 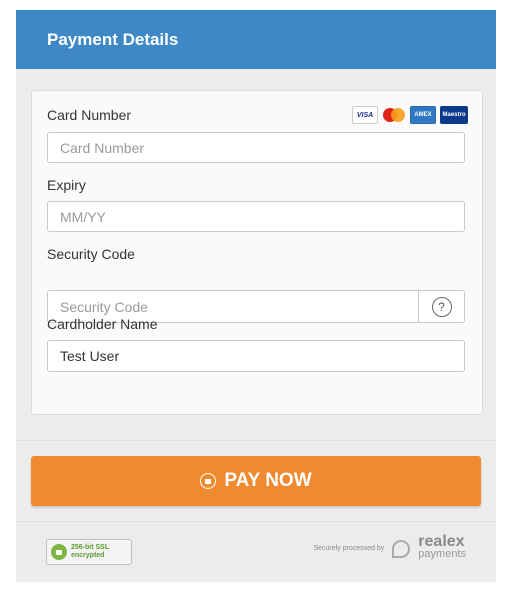 I want to click on expiry-label: Expiry, so click(x=66, y=185).